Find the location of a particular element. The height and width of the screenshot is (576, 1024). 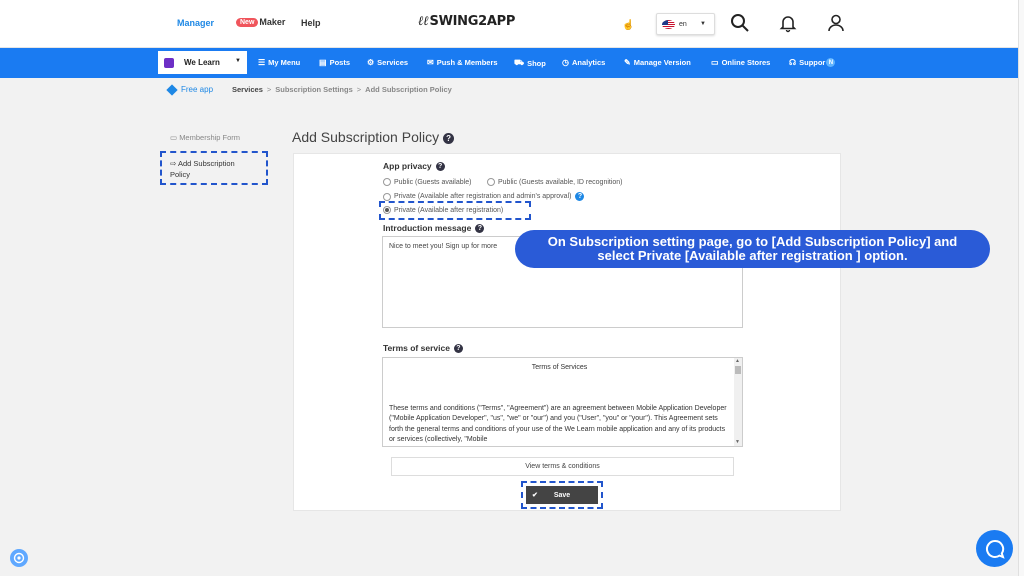

nav-support: ☊ Suppor N is located at coordinates (812, 62).